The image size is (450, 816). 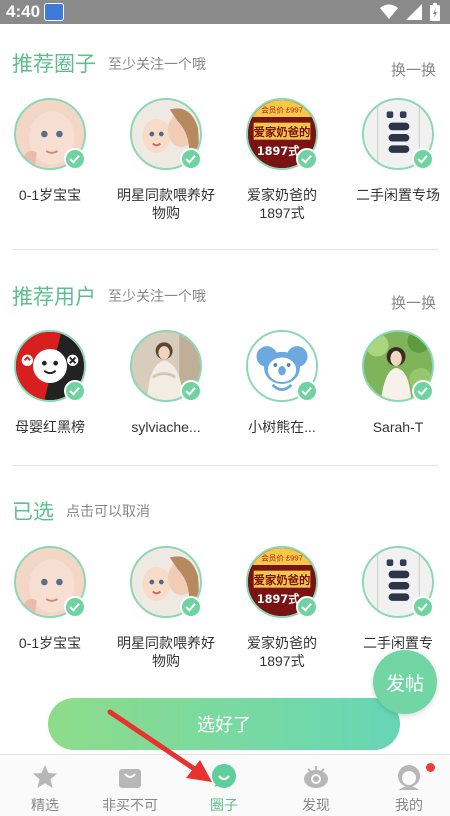 I want to click on tab-circles: 圈子, so click(x=224, y=785).